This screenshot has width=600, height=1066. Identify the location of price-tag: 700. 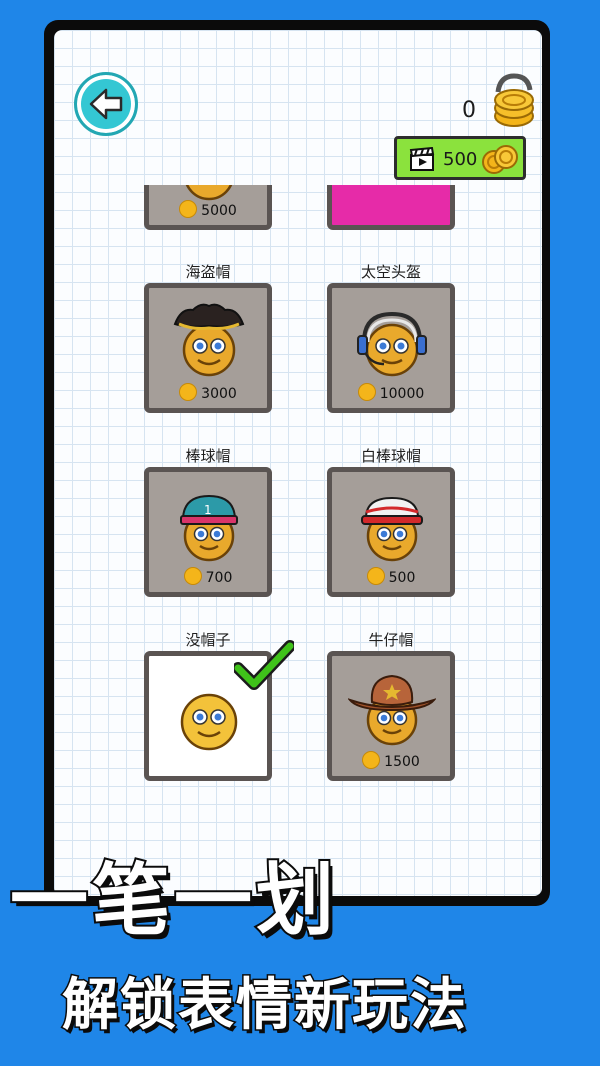
(208, 576).